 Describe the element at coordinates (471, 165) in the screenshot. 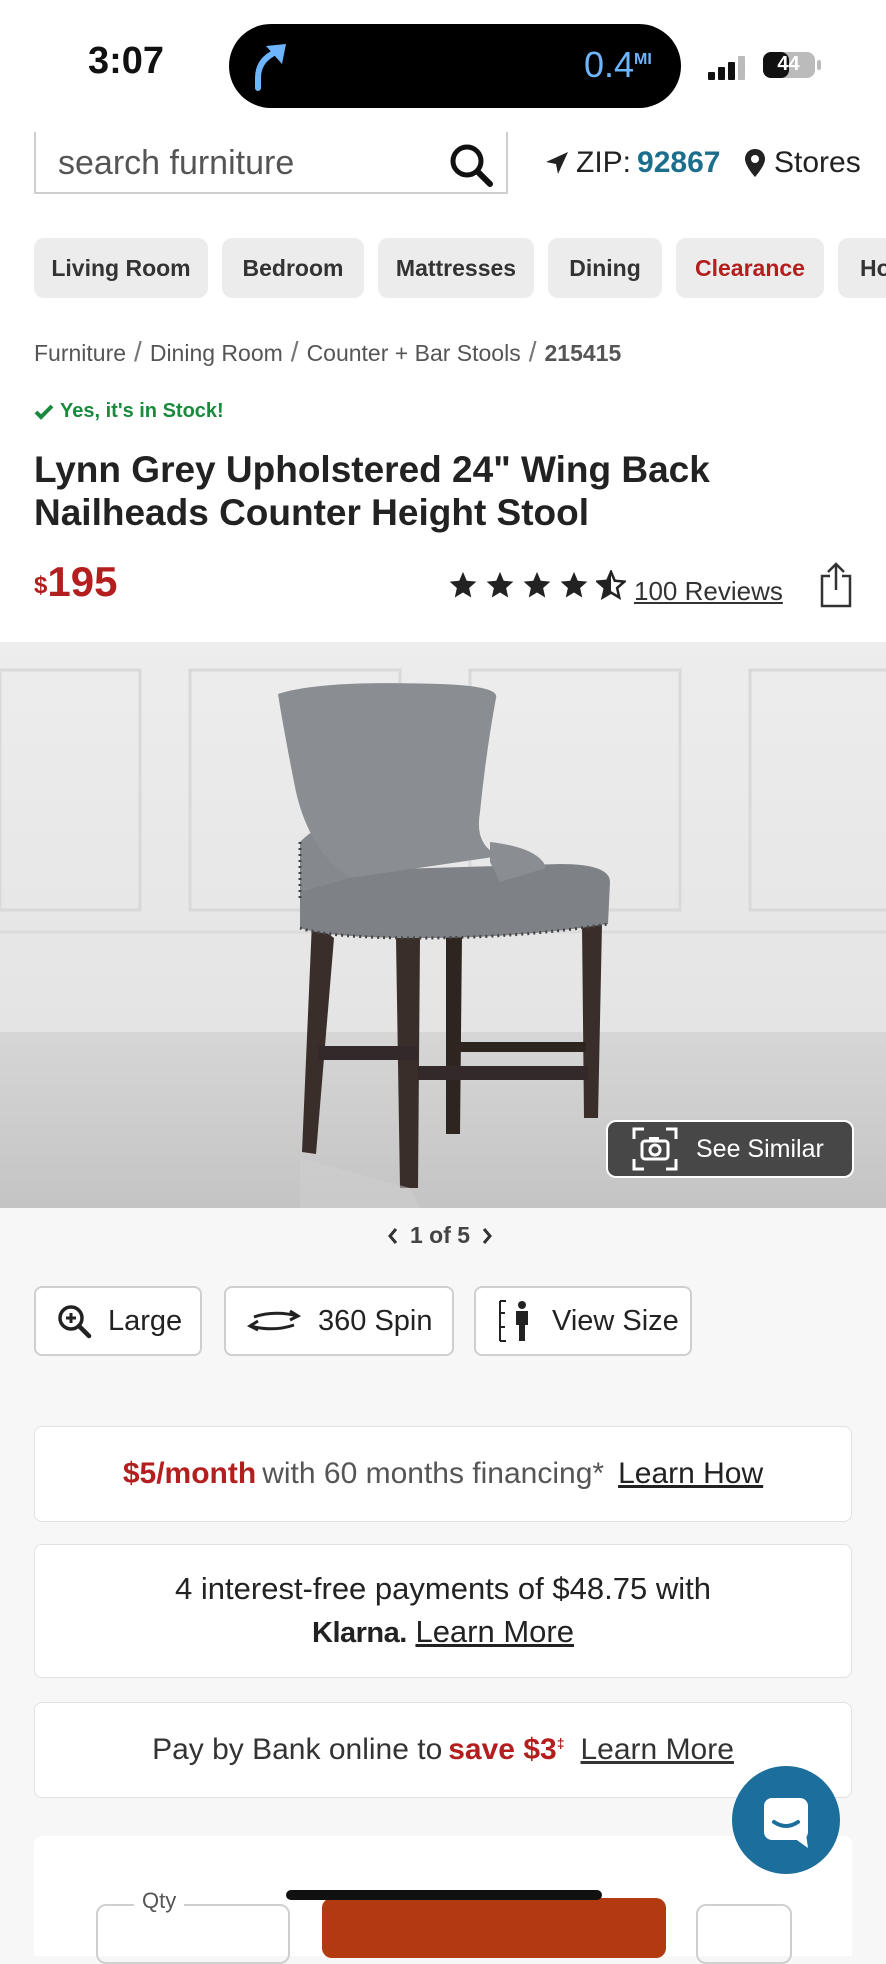

I see `search-icon` at that location.